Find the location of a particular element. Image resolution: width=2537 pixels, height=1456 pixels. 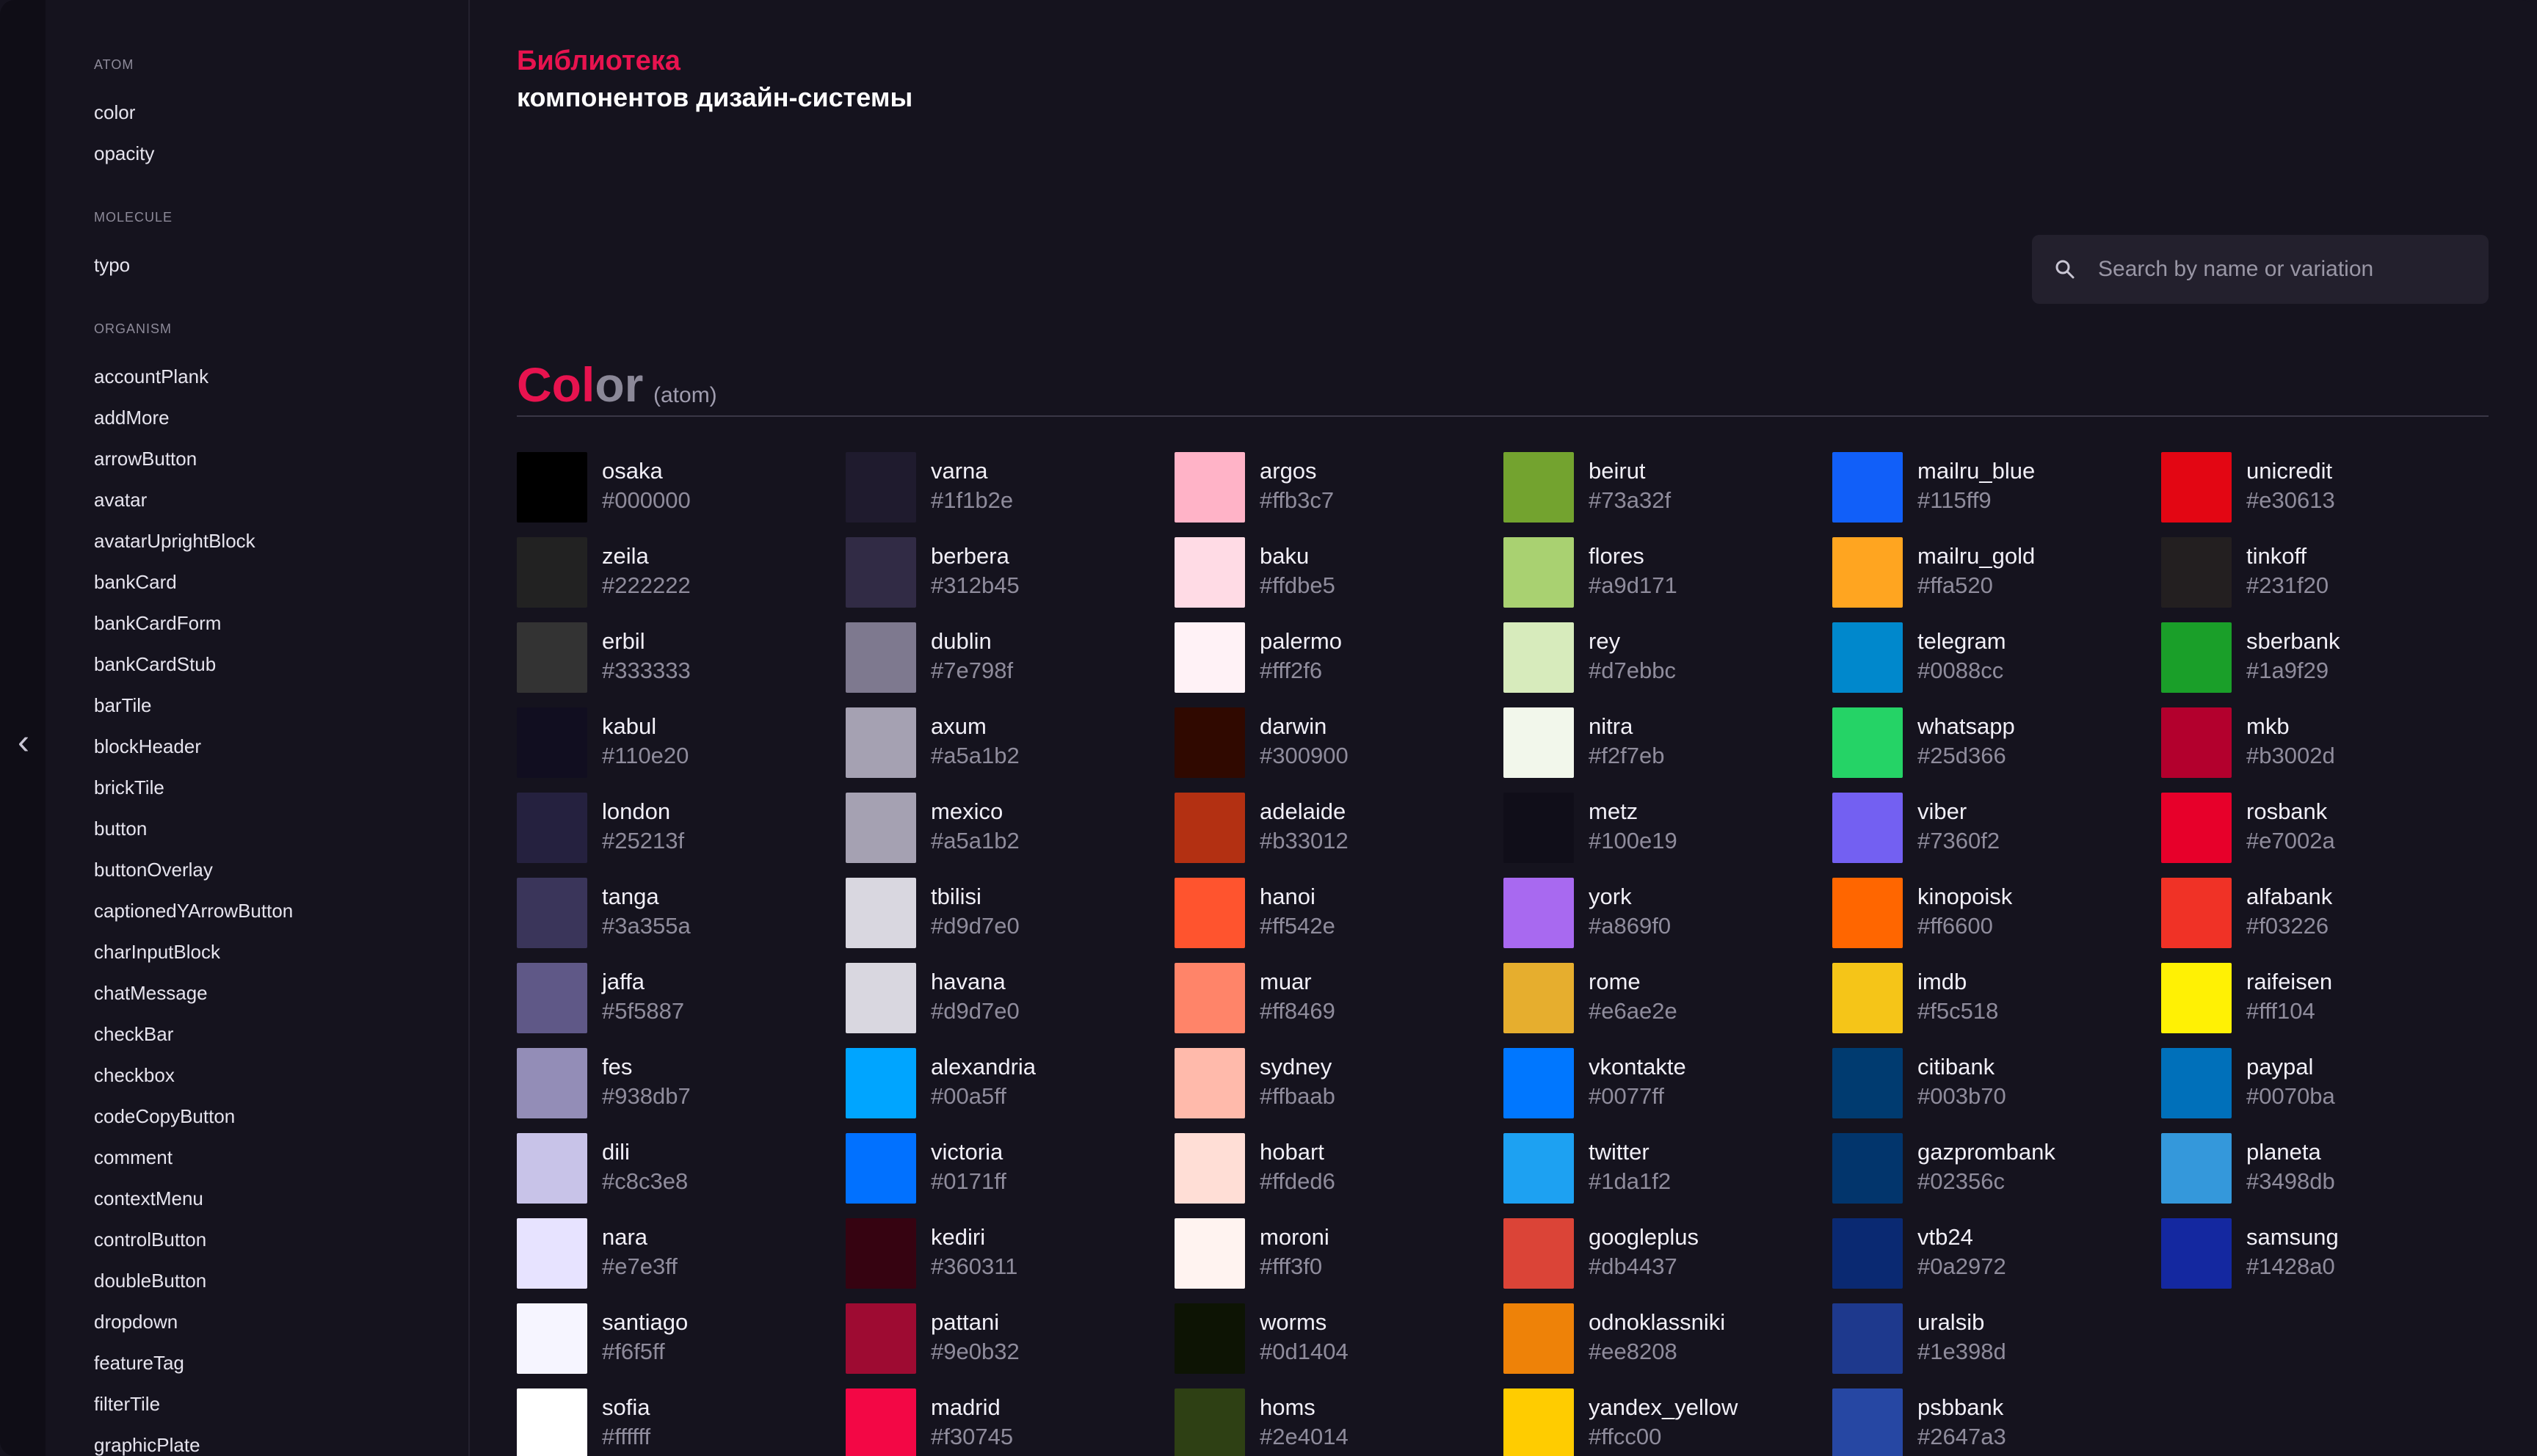

color-item-varna: varna #1f1b2e is located at coordinates (1007, 488).